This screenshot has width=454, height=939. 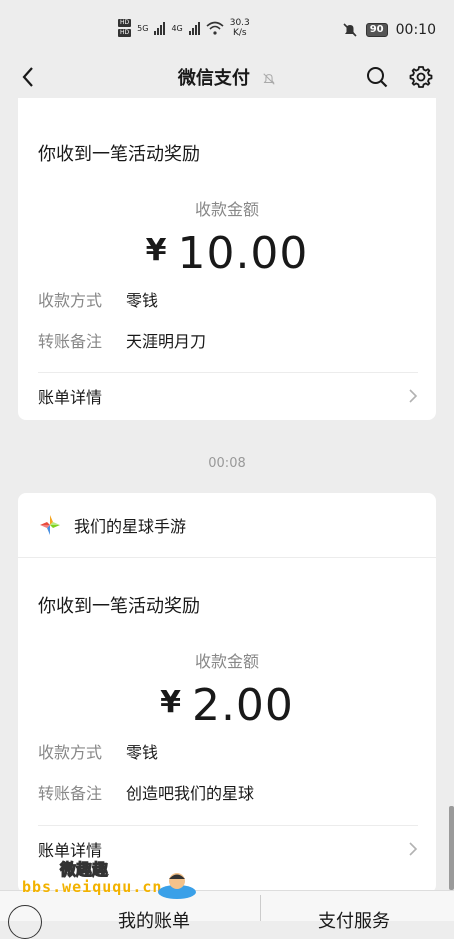 I want to click on amount-number: 10.00, so click(x=243, y=253).